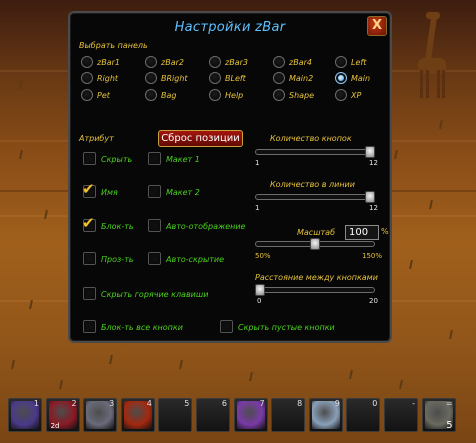 The image size is (476, 443). Describe the element at coordinates (312, 184) in the screenshot. I see `per-line-label: Количество в линии` at that location.